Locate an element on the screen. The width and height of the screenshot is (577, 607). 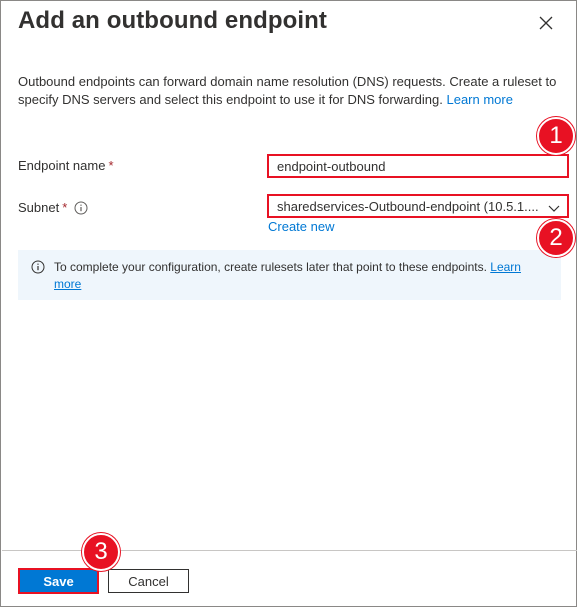
close-icon is located at coordinates (546, 23).